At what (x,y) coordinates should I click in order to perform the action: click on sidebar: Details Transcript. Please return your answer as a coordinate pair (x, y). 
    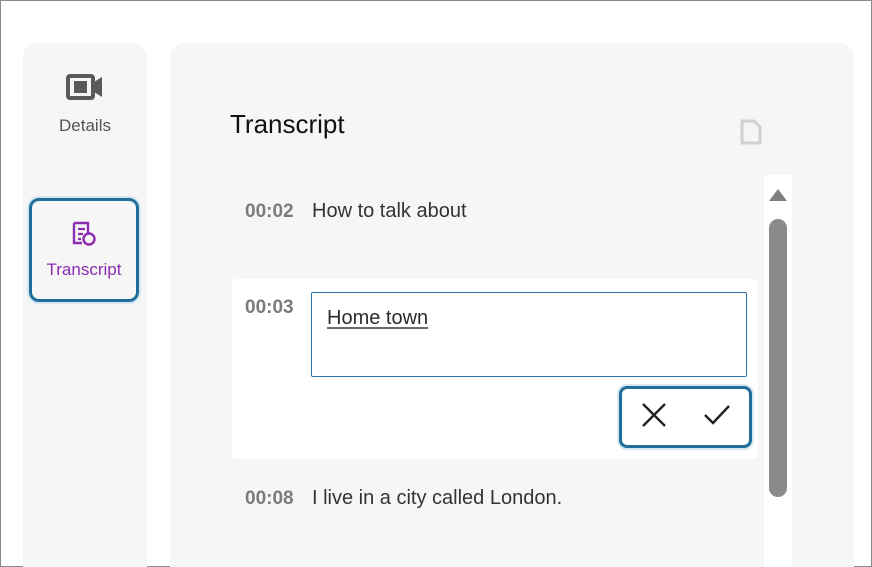
    Looking at the image, I should click on (85, 305).